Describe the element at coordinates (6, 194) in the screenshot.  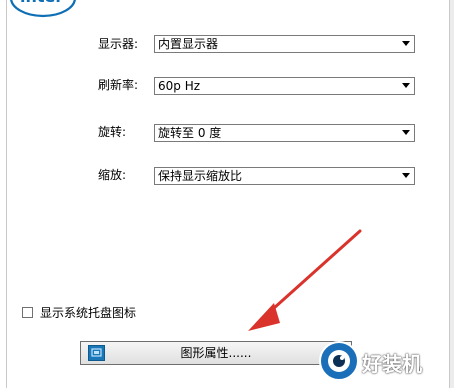
I see `panel-left-border` at that location.